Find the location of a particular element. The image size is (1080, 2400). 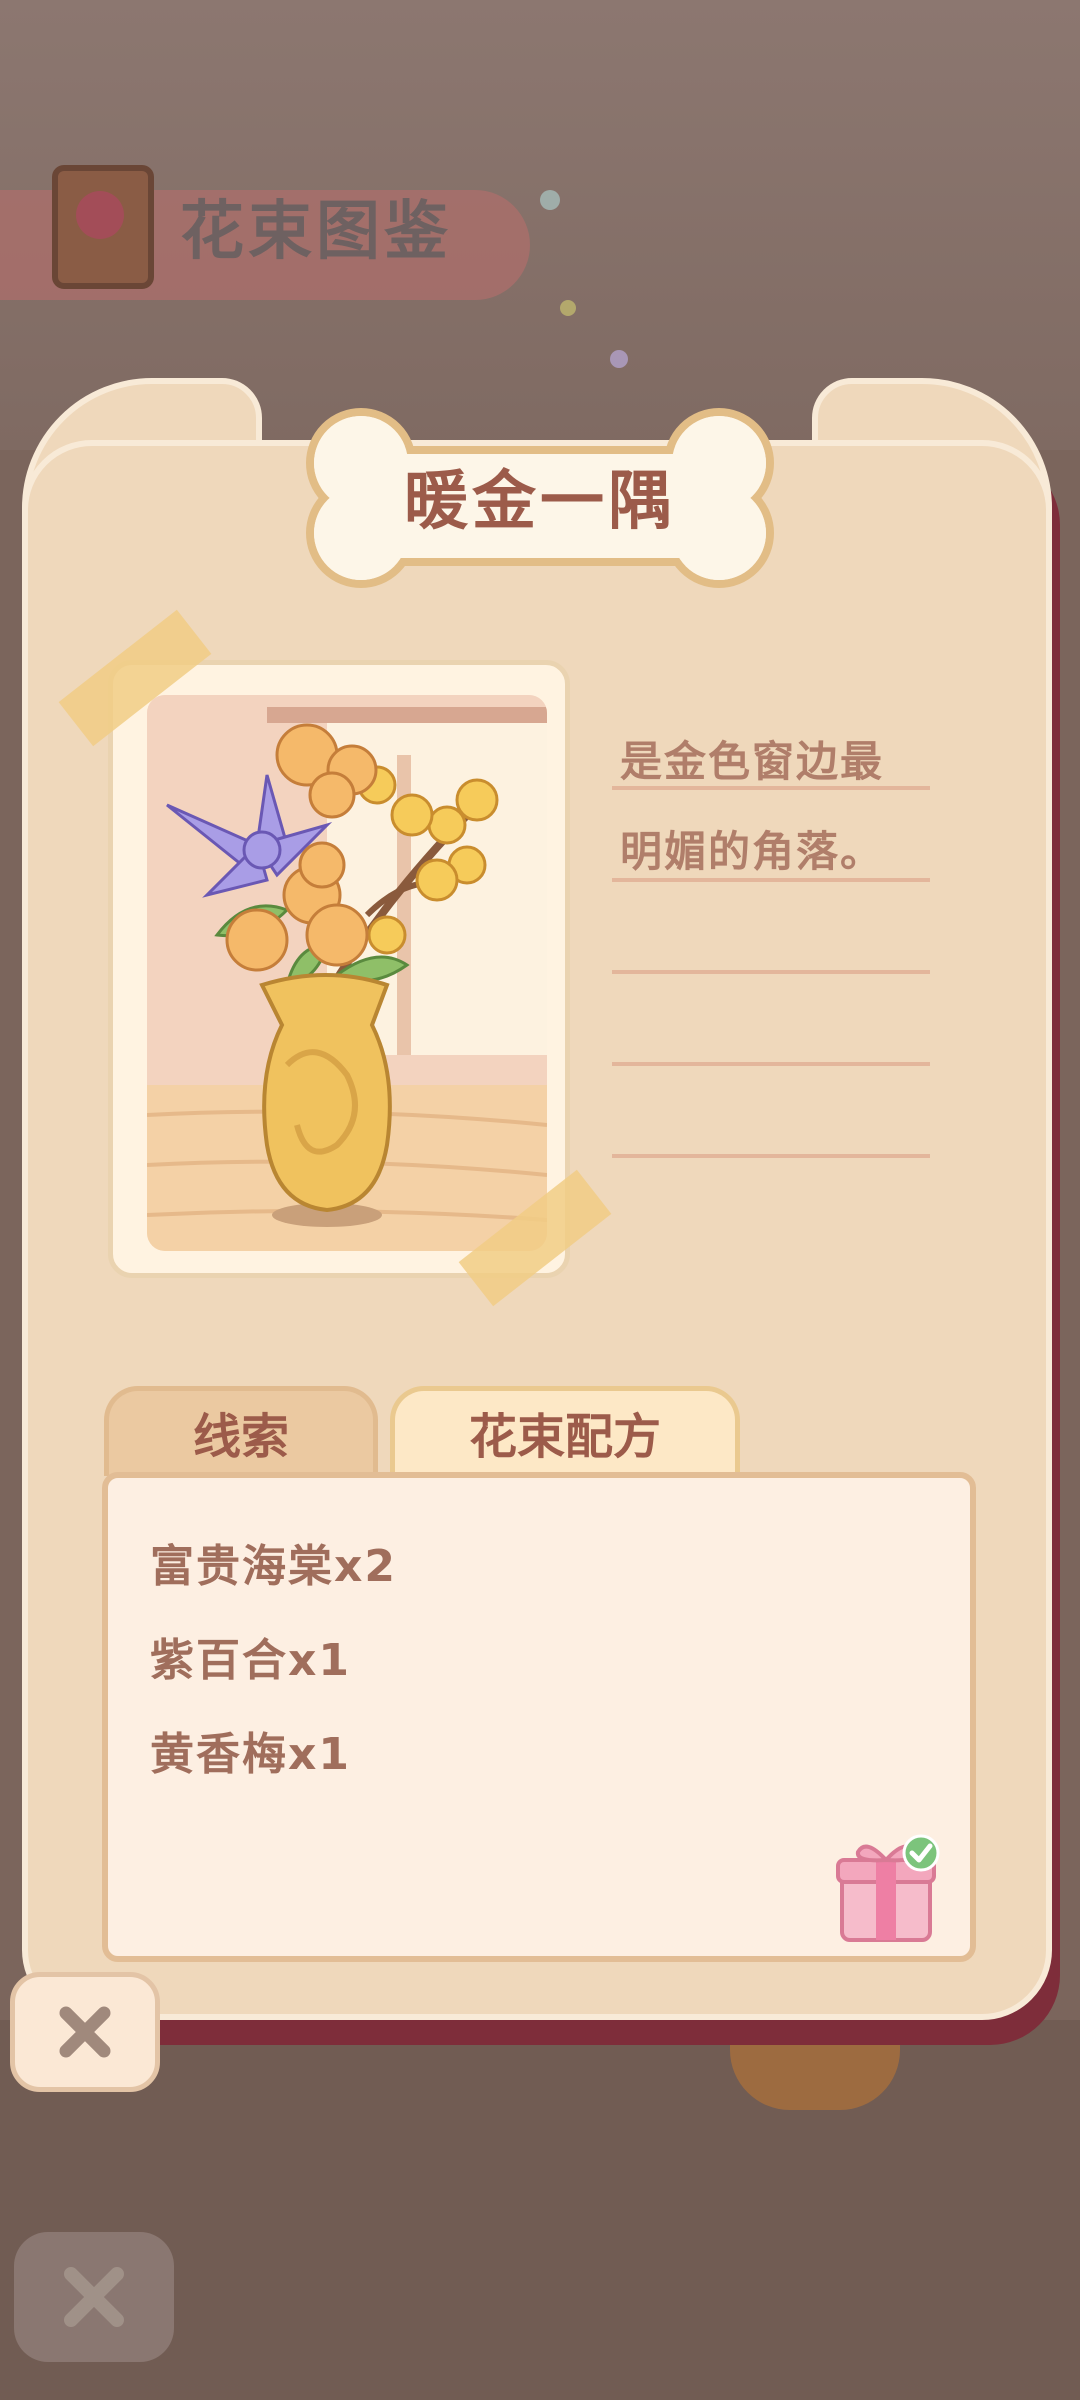

tab-clues: 线索 is located at coordinates (241, 1431).